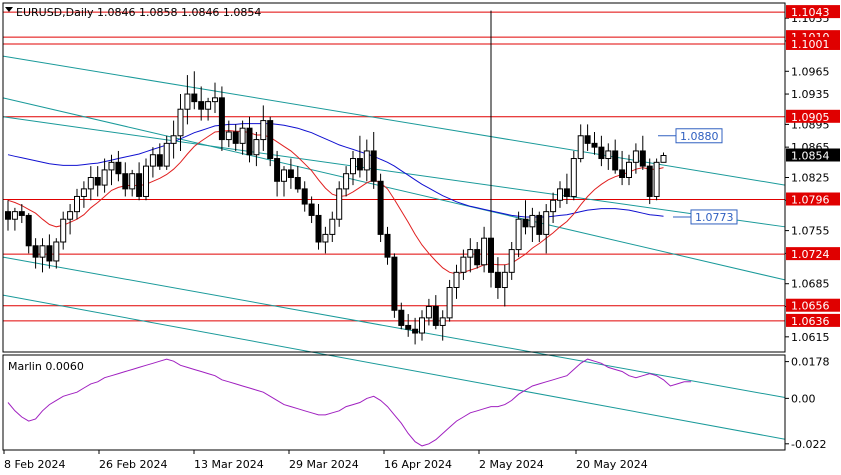 The image size is (841, 475). Describe the element at coordinates (810, 117) in the screenshot. I see `level-price-label: 1.0905` at that location.